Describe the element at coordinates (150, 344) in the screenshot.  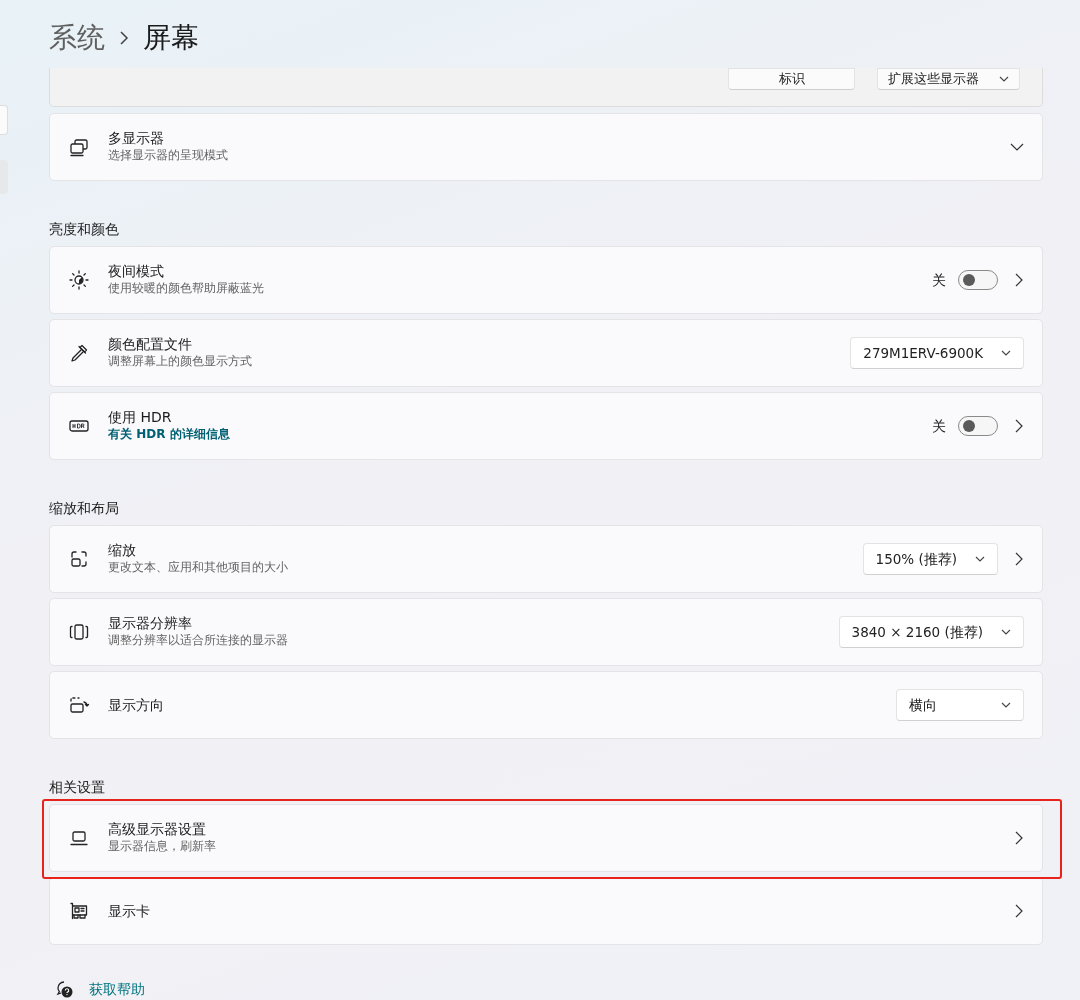
I see `row-title: 颜色配置文件` at that location.